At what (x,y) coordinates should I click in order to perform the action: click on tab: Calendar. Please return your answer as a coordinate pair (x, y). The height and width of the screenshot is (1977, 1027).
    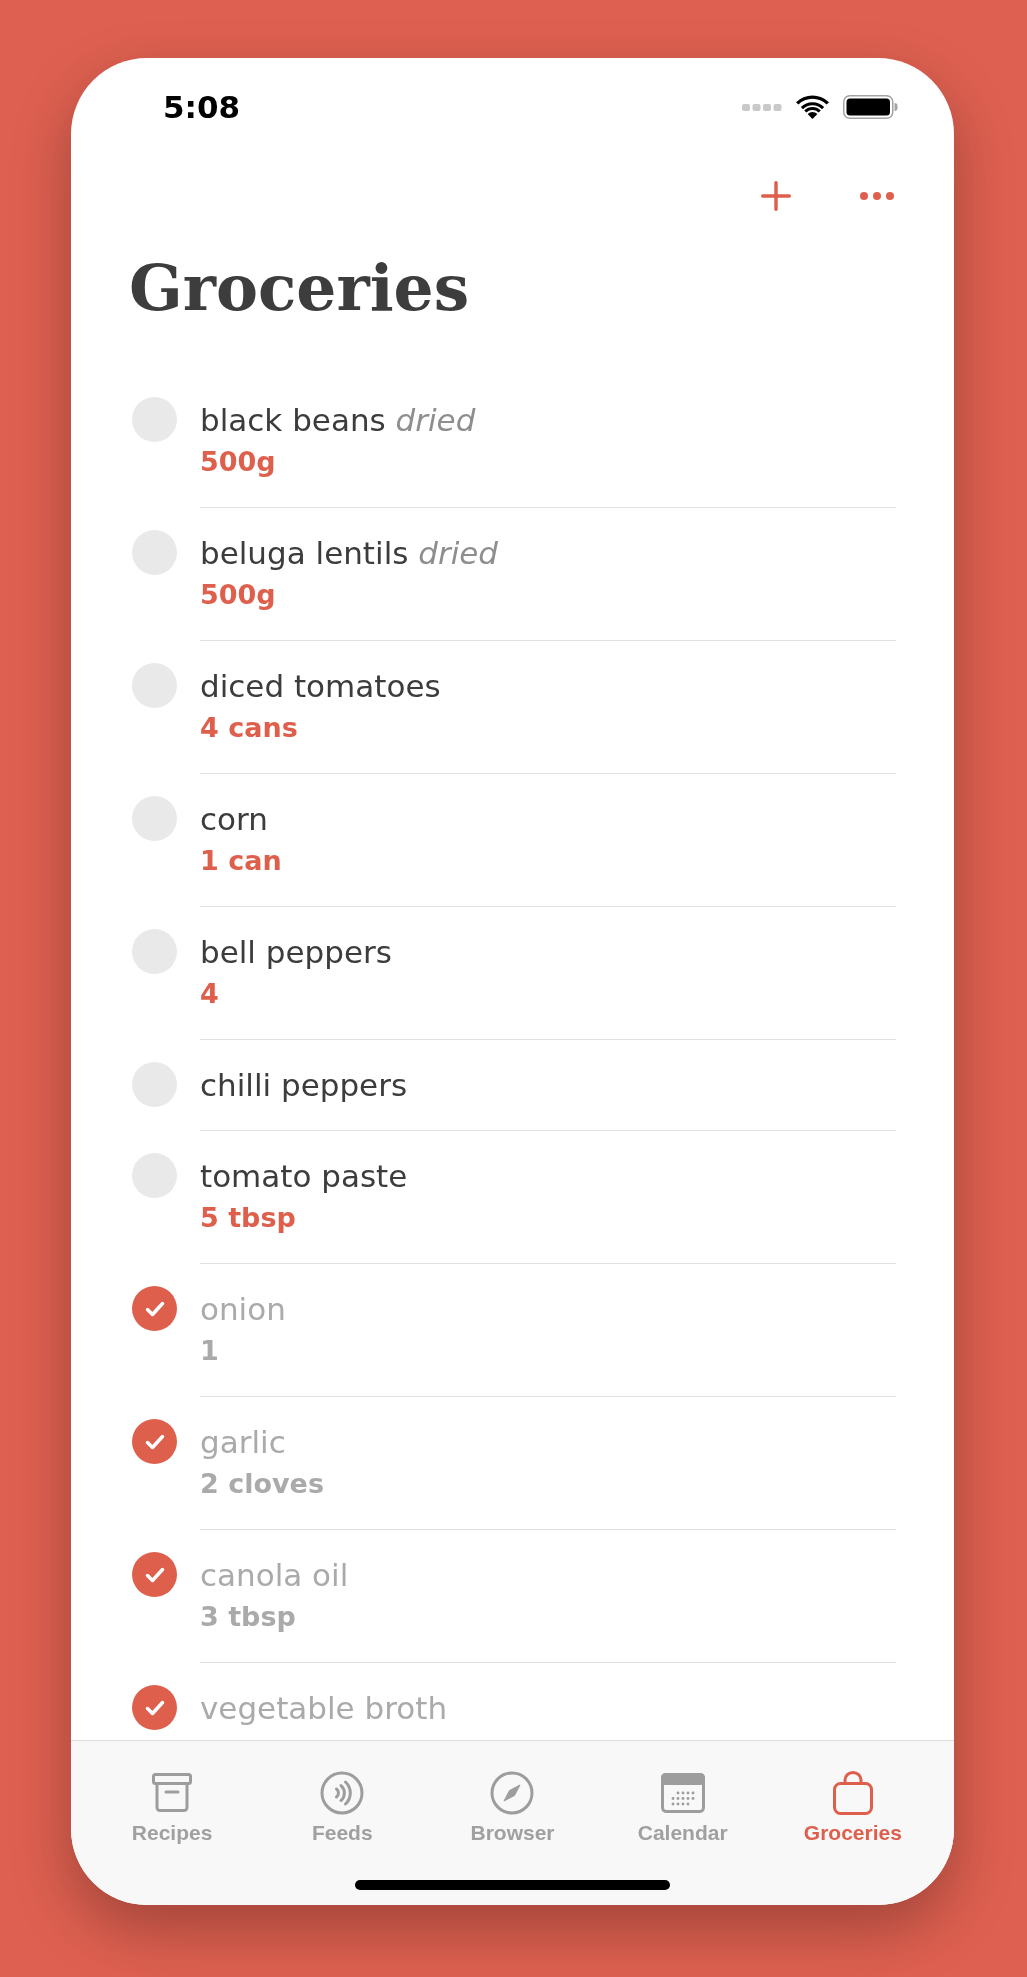
    Looking at the image, I should click on (682, 1808).